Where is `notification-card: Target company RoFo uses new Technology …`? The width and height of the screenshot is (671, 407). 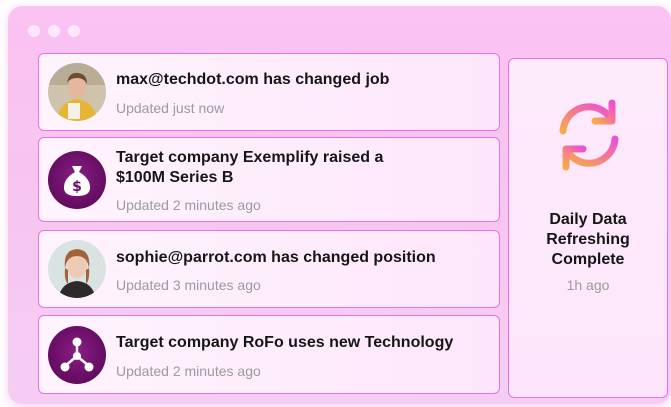
notification-card: Target company RoFo uses new Technology … is located at coordinates (269, 354).